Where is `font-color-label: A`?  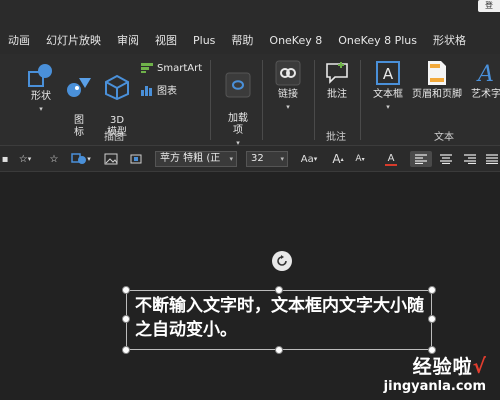
font-color-label: A is located at coordinates (391, 158).